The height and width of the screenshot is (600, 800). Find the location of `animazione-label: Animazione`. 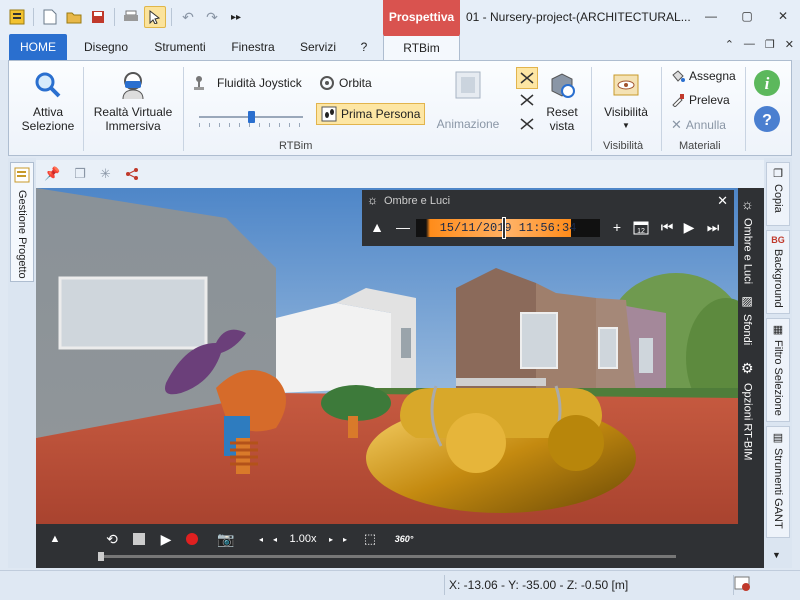

animazione-label: Animazione is located at coordinates (468, 124).